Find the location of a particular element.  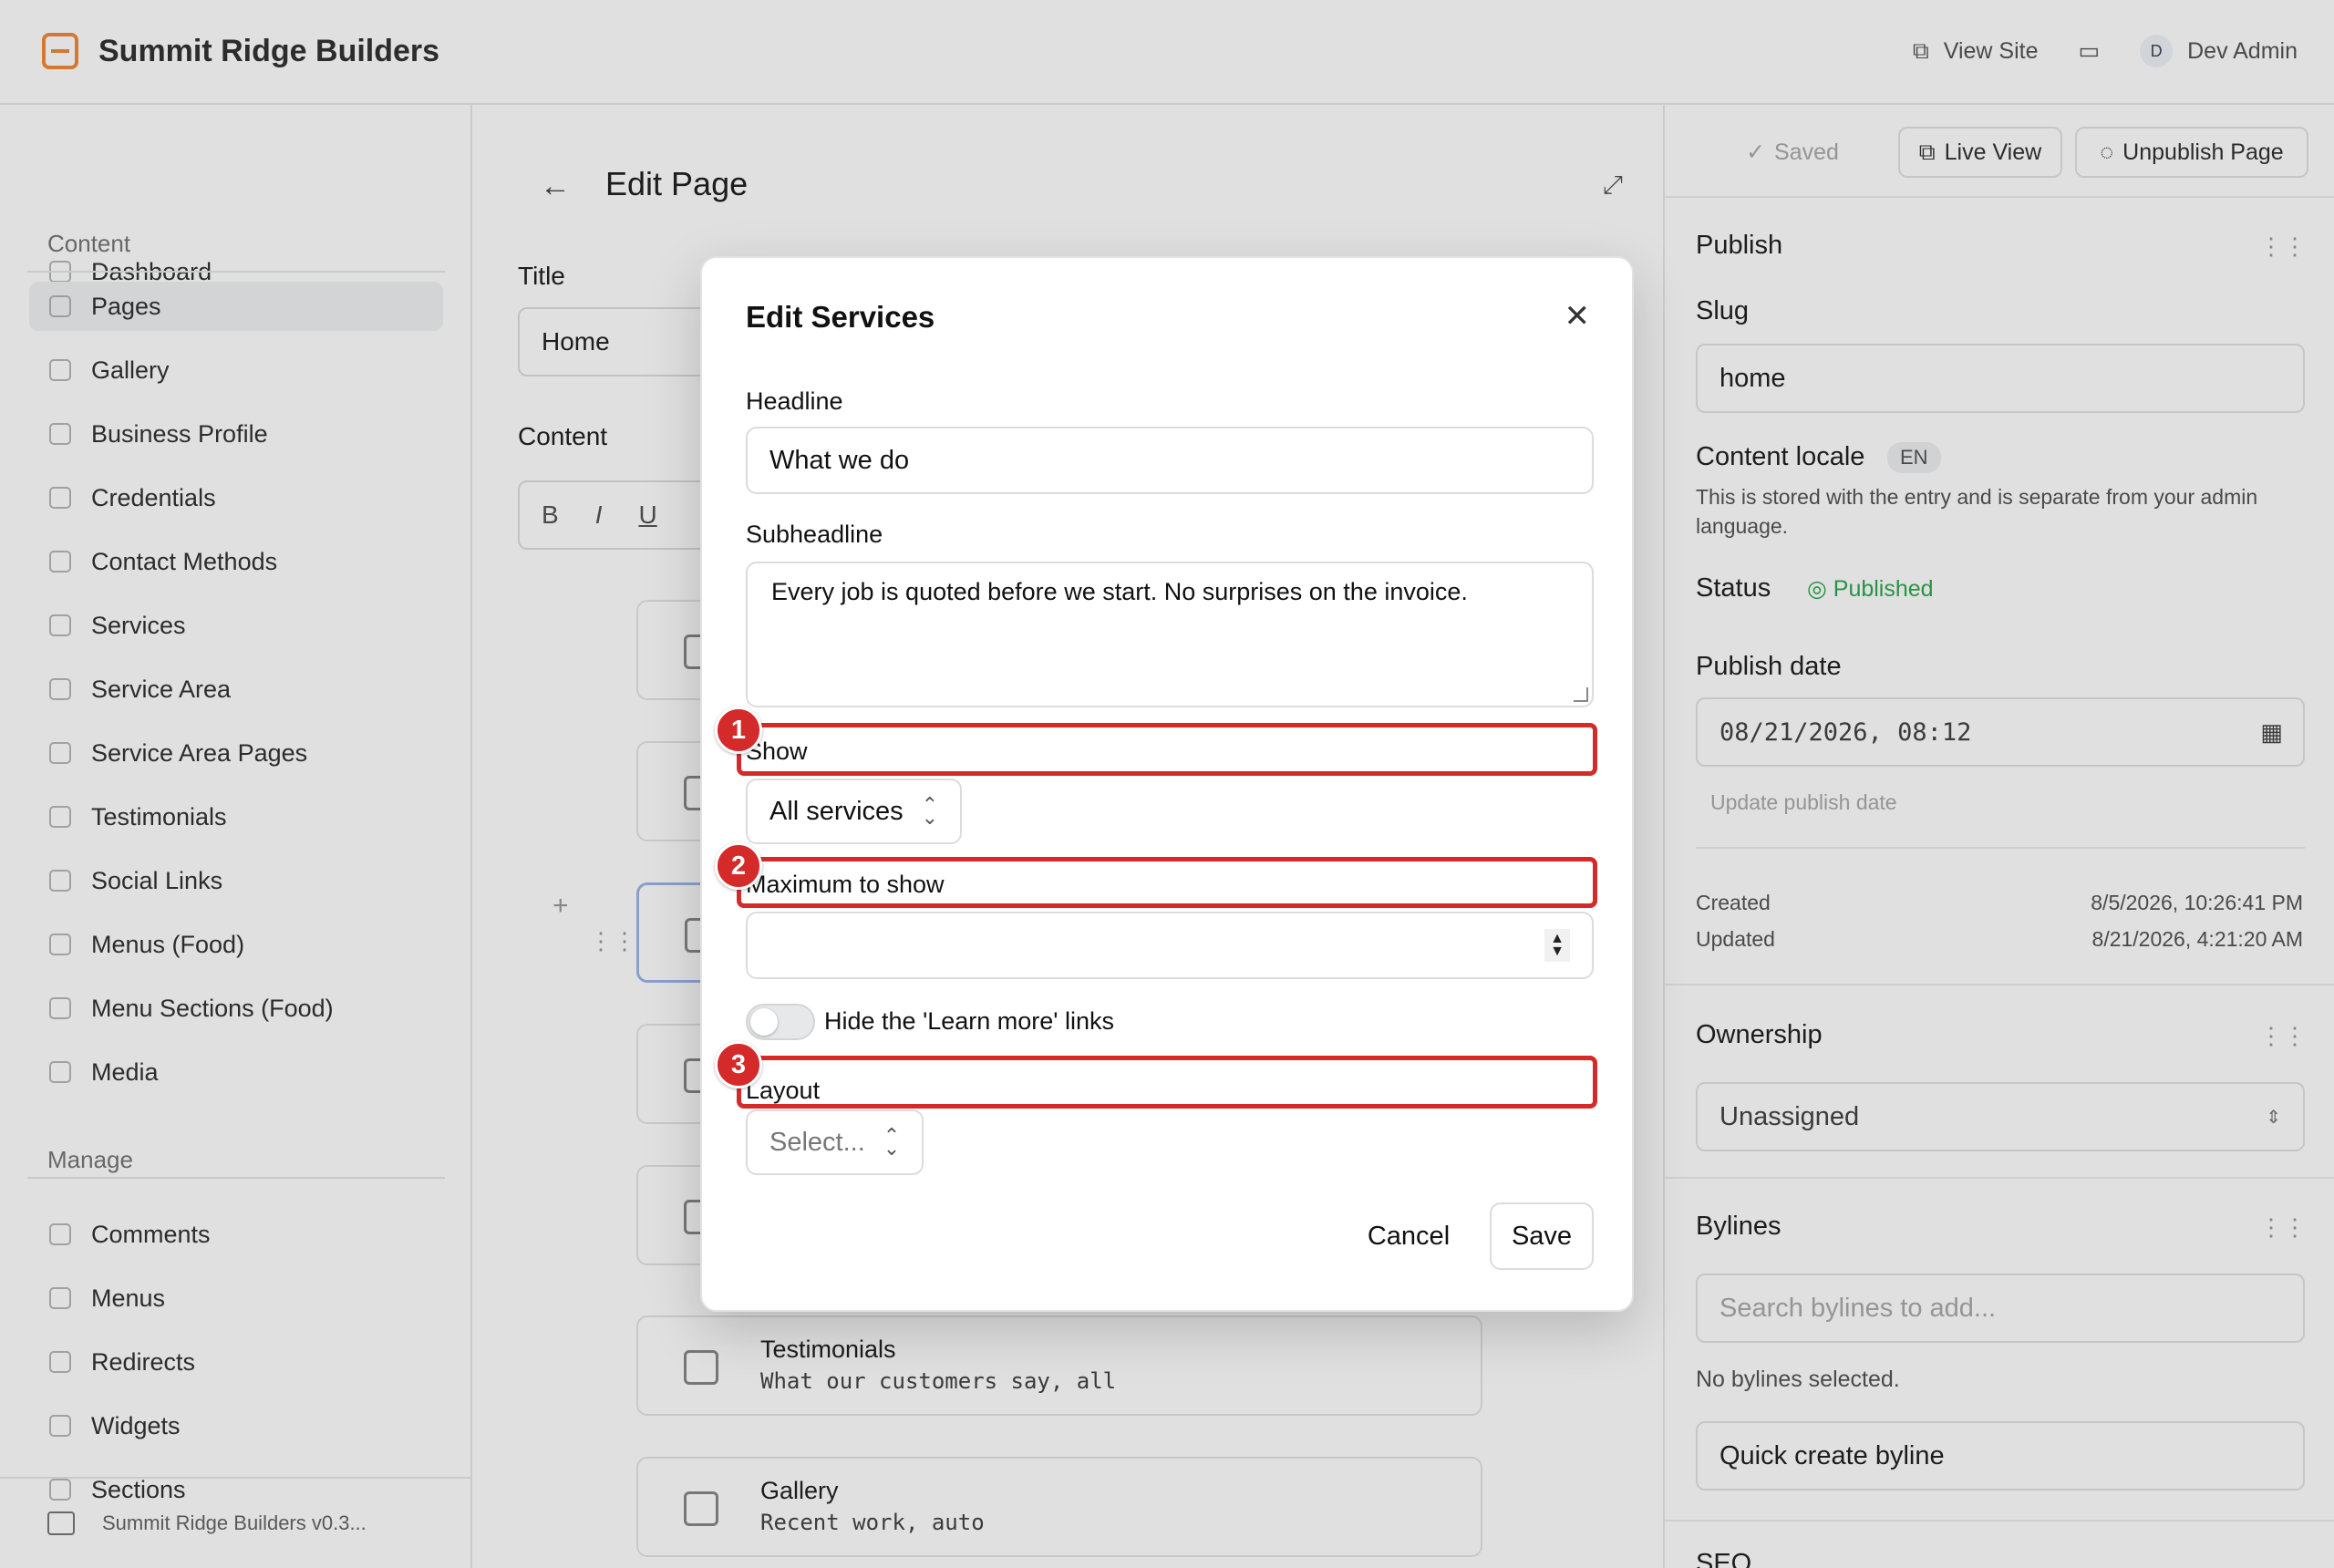

dialog-title: Edit Services is located at coordinates (840, 317).